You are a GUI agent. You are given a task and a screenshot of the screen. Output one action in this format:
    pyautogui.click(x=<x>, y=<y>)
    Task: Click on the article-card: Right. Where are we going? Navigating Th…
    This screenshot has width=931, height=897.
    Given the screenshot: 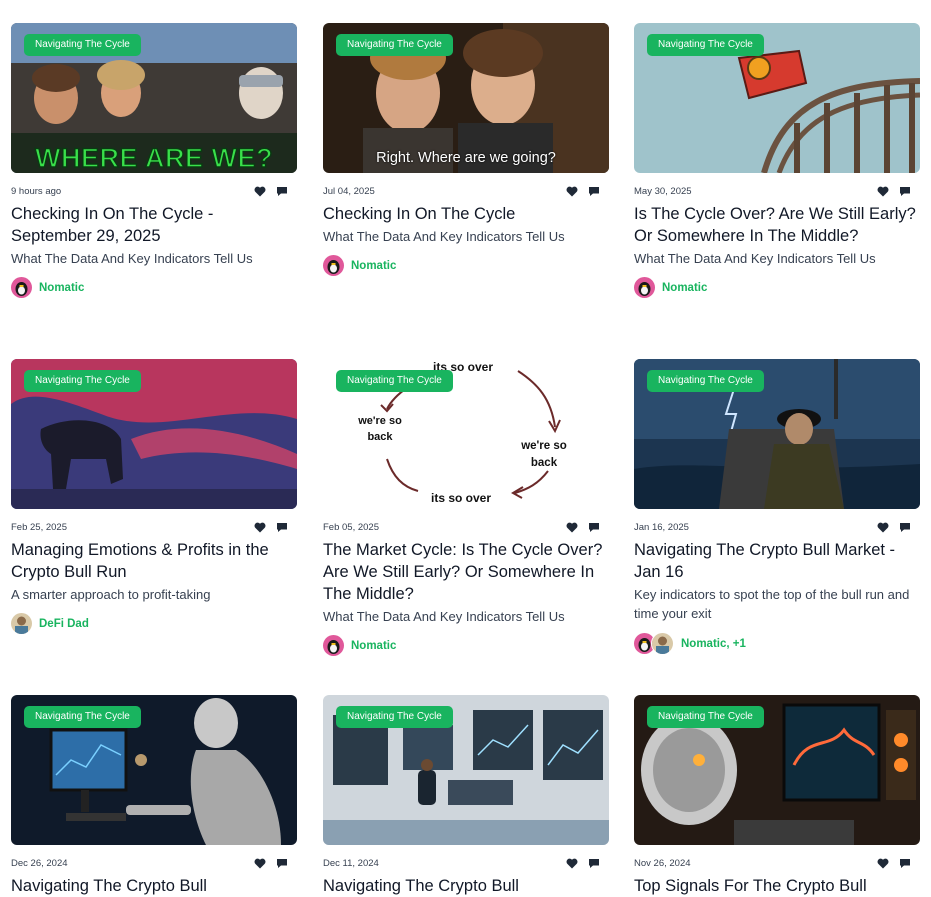 What is the action you would take?
    pyautogui.click(x=466, y=149)
    